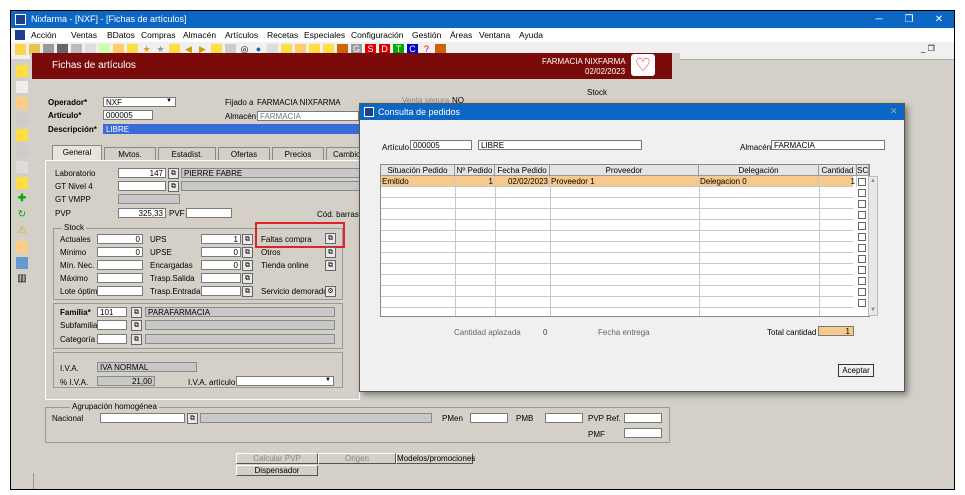 The image size is (965, 495). What do you see at coordinates (928, 48) in the screenshot?
I see `restore-child-button: _ ❐` at bounding box center [928, 48].